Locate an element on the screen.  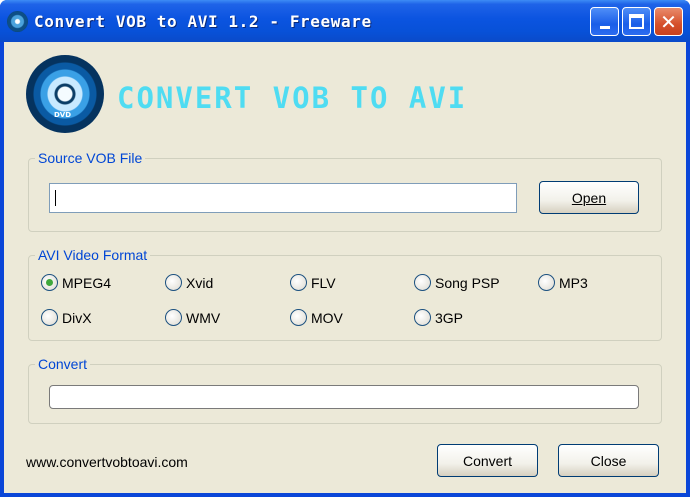
convert-group-label: Convert is located at coordinates (63, 364).